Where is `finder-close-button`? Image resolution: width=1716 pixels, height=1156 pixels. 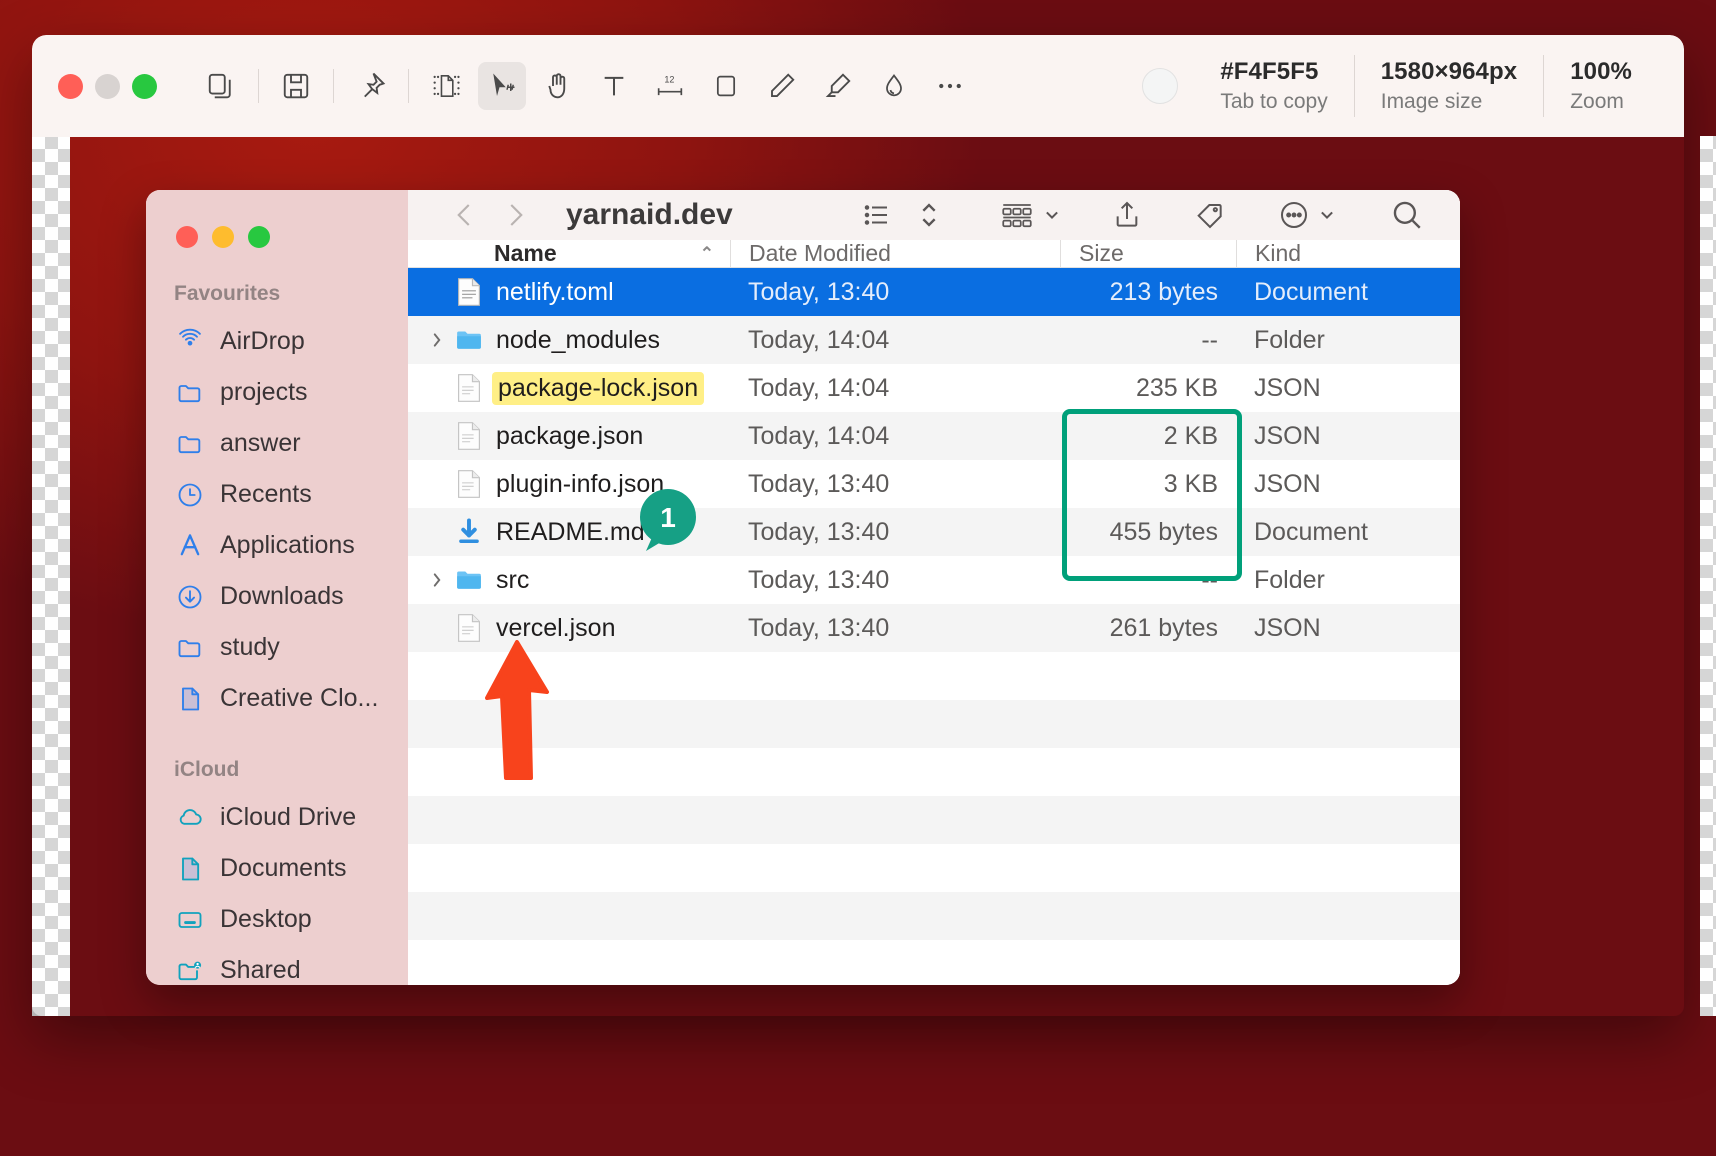 finder-close-button is located at coordinates (187, 237).